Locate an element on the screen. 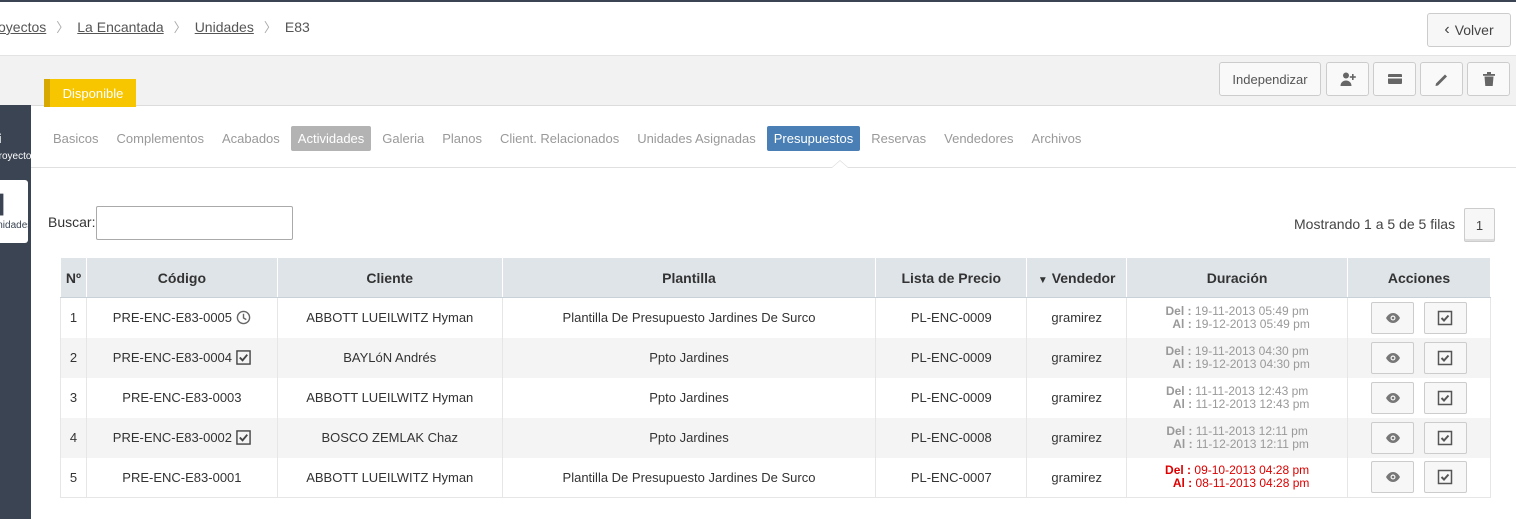 The width and height of the screenshot is (1516, 519). trash-icon is located at coordinates (1488, 79).